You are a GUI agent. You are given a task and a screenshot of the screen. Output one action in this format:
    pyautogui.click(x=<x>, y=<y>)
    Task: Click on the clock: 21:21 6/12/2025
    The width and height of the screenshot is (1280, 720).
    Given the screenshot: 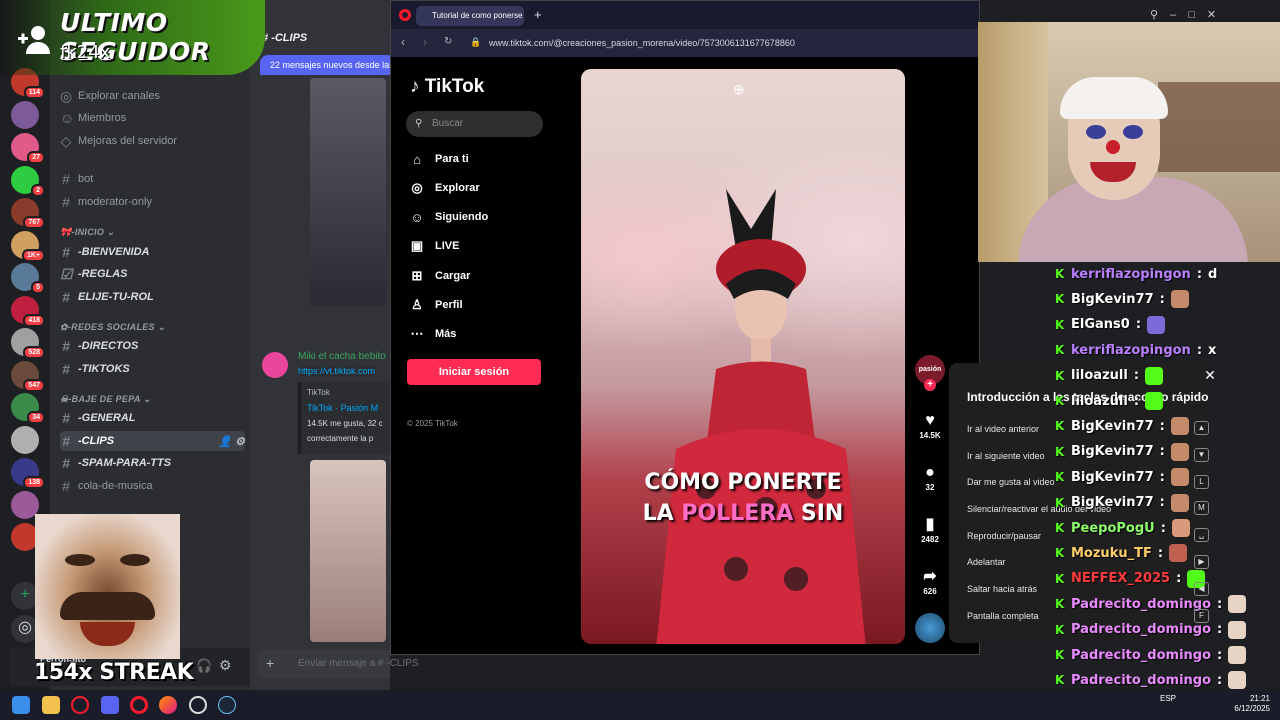 What is the action you would take?
    pyautogui.click(x=1251, y=704)
    